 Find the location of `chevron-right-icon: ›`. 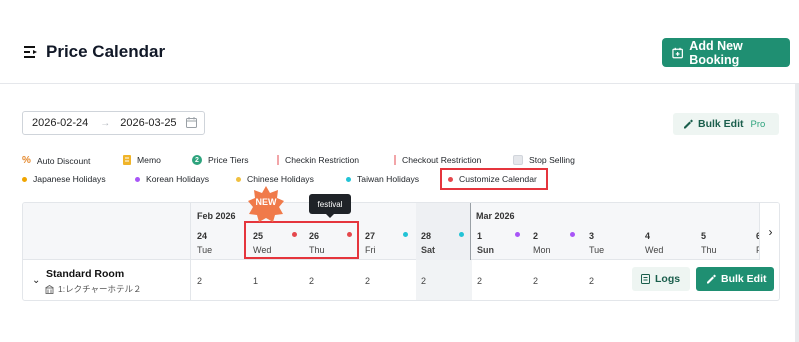

chevron-right-icon: › is located at coordinates (770, 231).